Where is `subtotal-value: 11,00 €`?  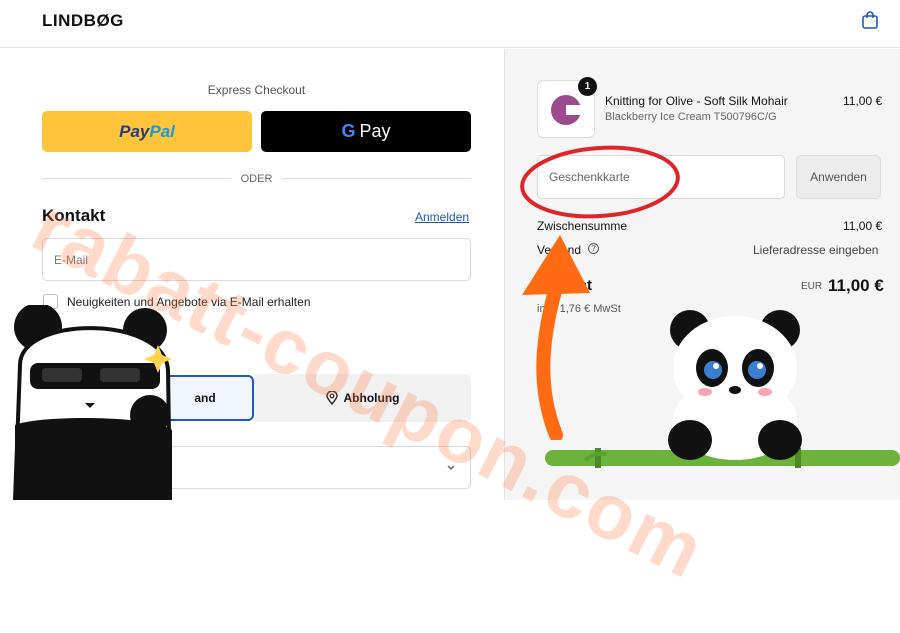 subtotal-value: 11,00 € is located at coordinates (863, 226).